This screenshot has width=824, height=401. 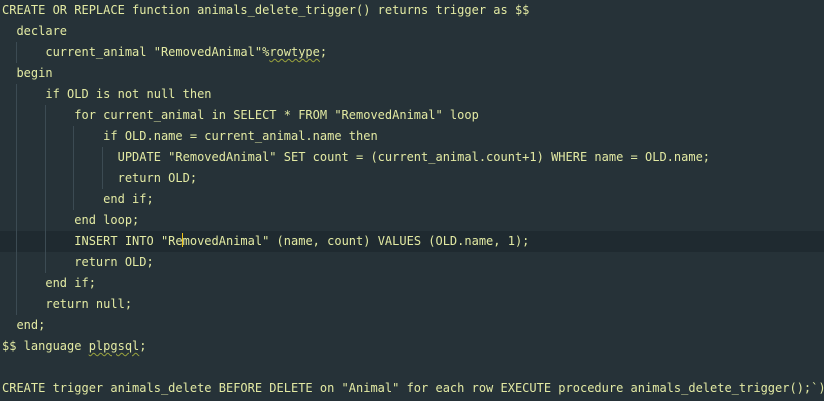 What do you see at coordinates (27, 73) in the screenshot?
I see `code-line-text: begin` at bounding box center [27, 73].